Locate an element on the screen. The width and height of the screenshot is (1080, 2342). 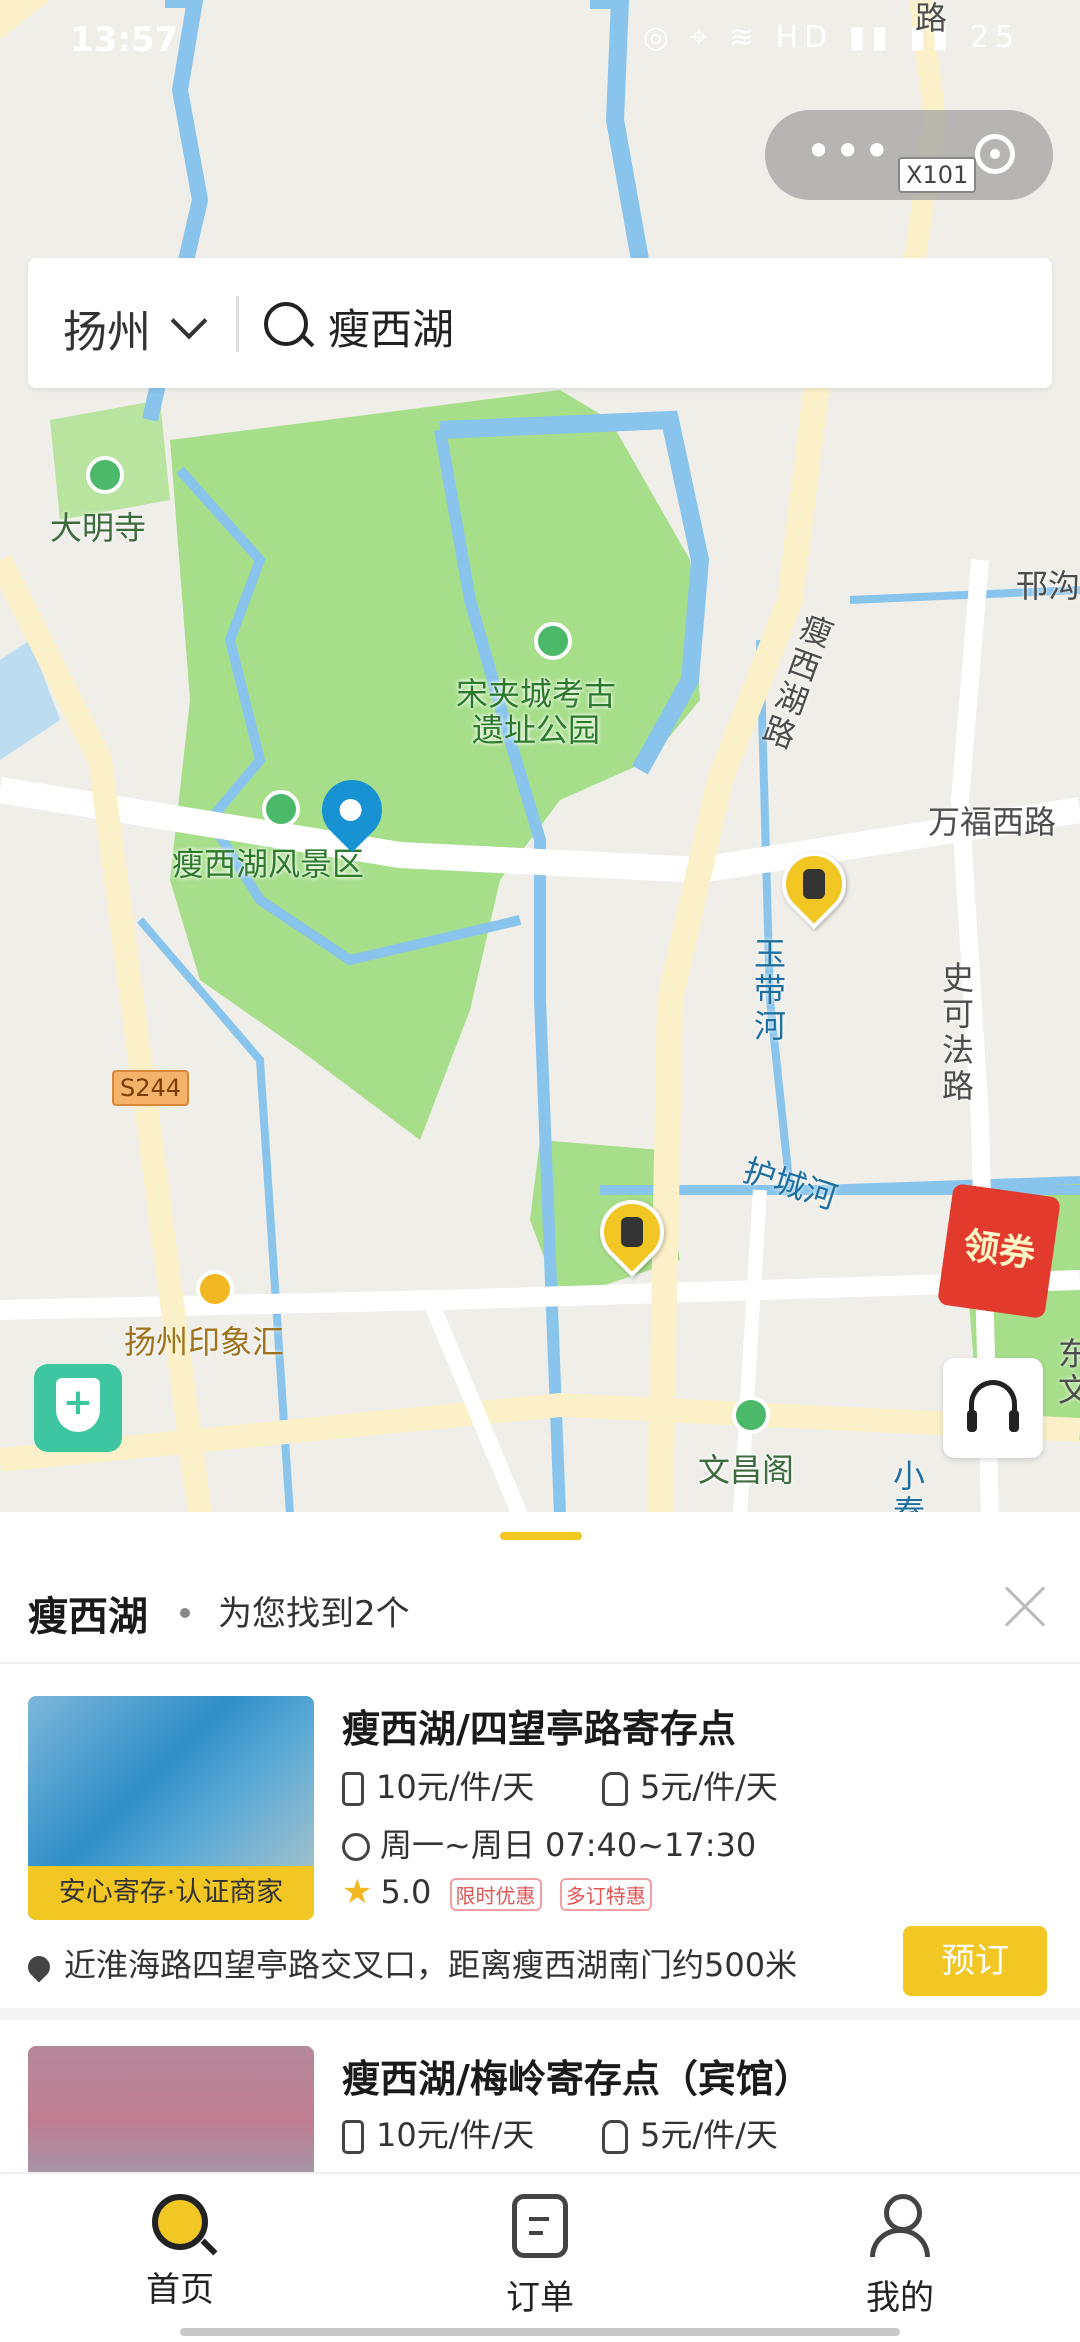
mall-poi-icon is located at coordinates (215, 1289).